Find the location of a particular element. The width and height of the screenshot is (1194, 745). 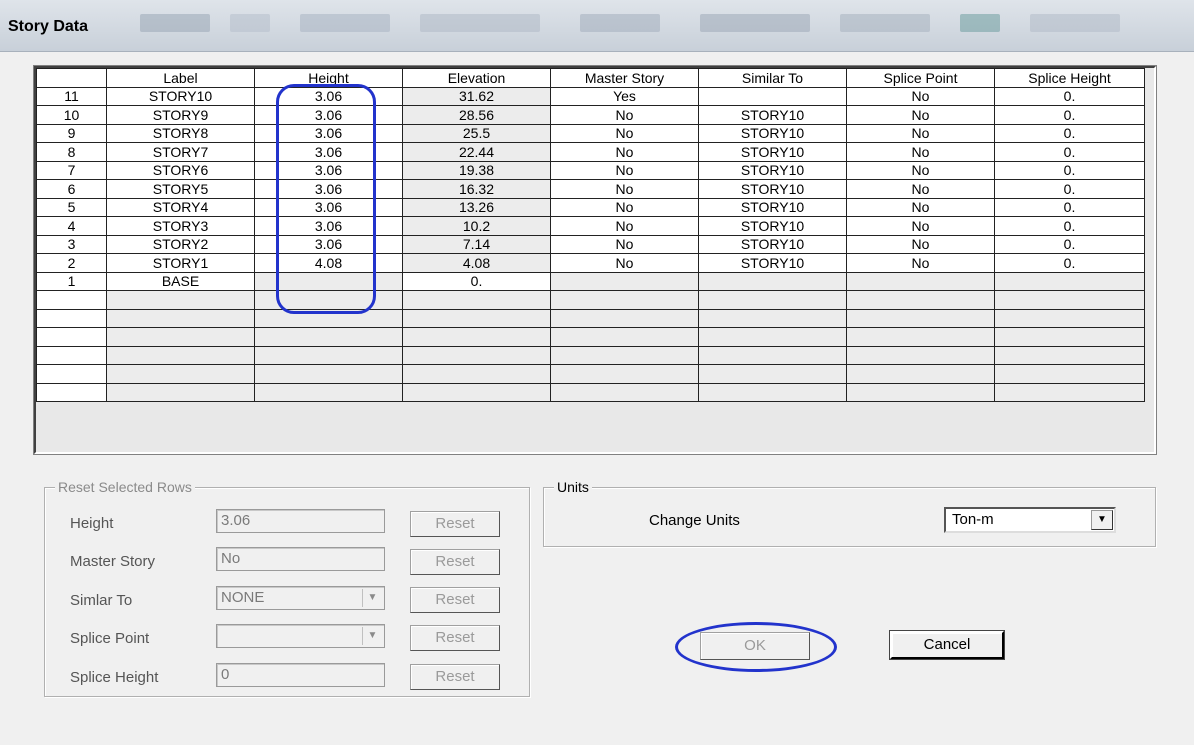

reset-master-button: Reset is located at coordinates (455, 562).